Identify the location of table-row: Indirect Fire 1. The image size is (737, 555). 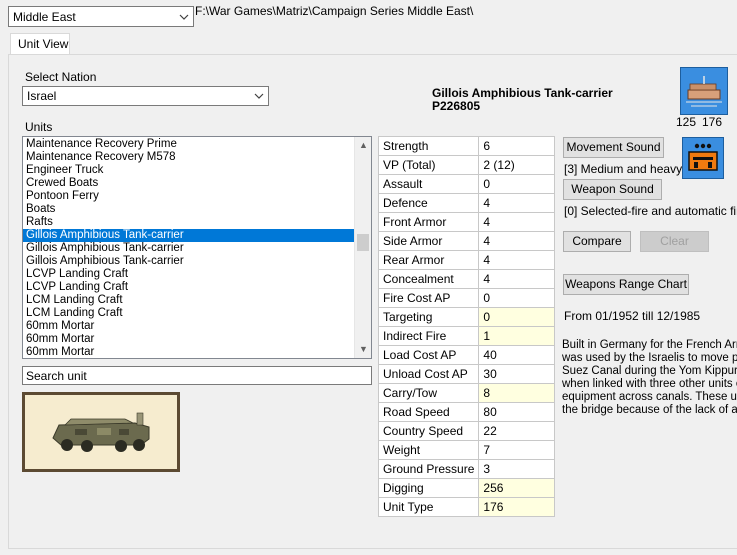
(466, 336).